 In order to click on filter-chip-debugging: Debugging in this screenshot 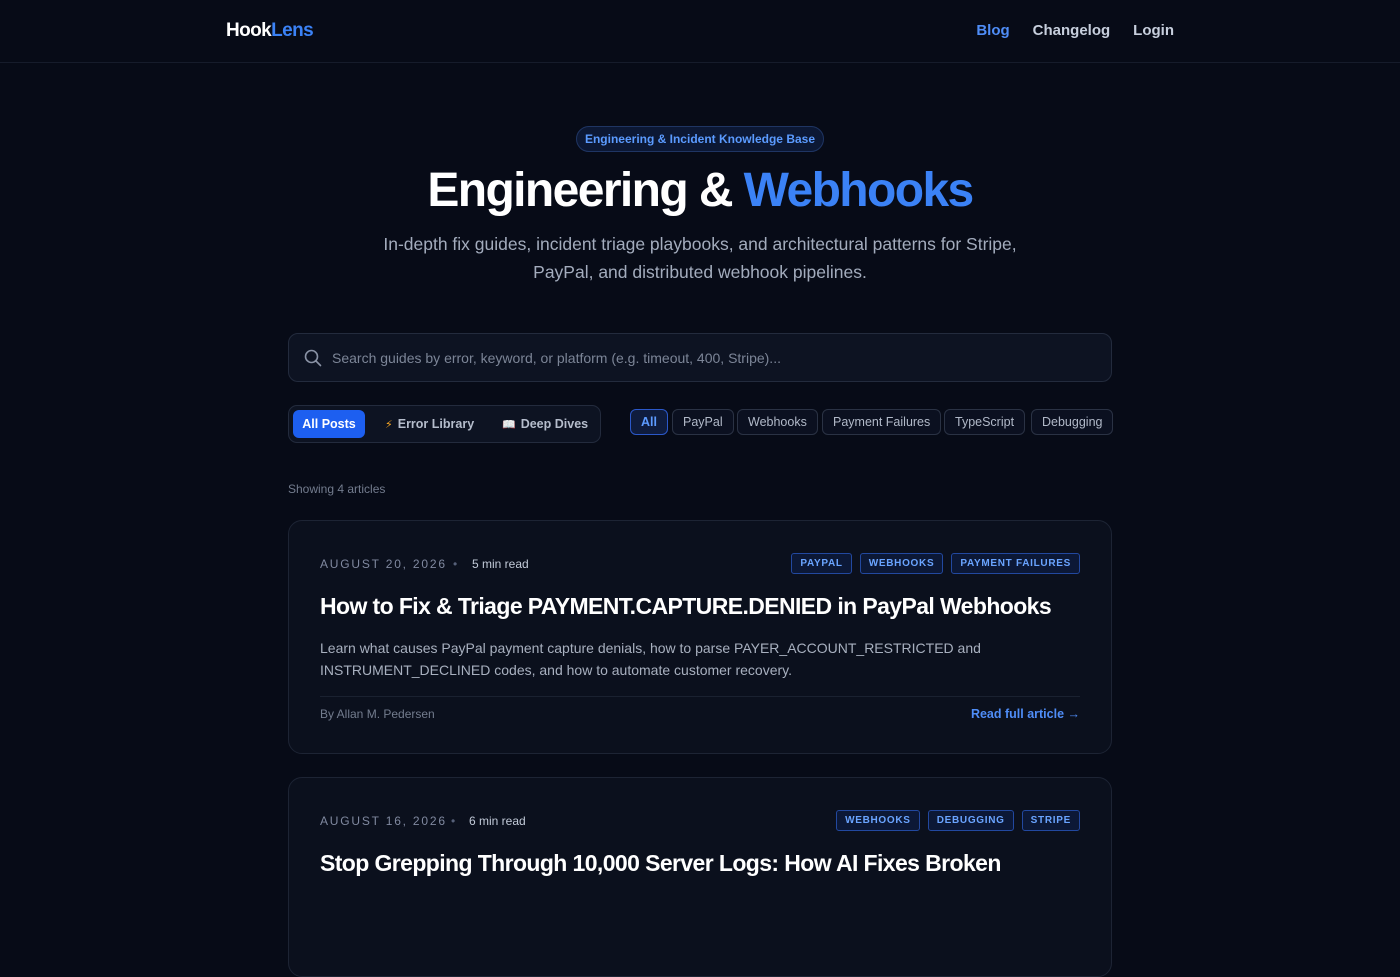, I will do `click(1072, 422)`.